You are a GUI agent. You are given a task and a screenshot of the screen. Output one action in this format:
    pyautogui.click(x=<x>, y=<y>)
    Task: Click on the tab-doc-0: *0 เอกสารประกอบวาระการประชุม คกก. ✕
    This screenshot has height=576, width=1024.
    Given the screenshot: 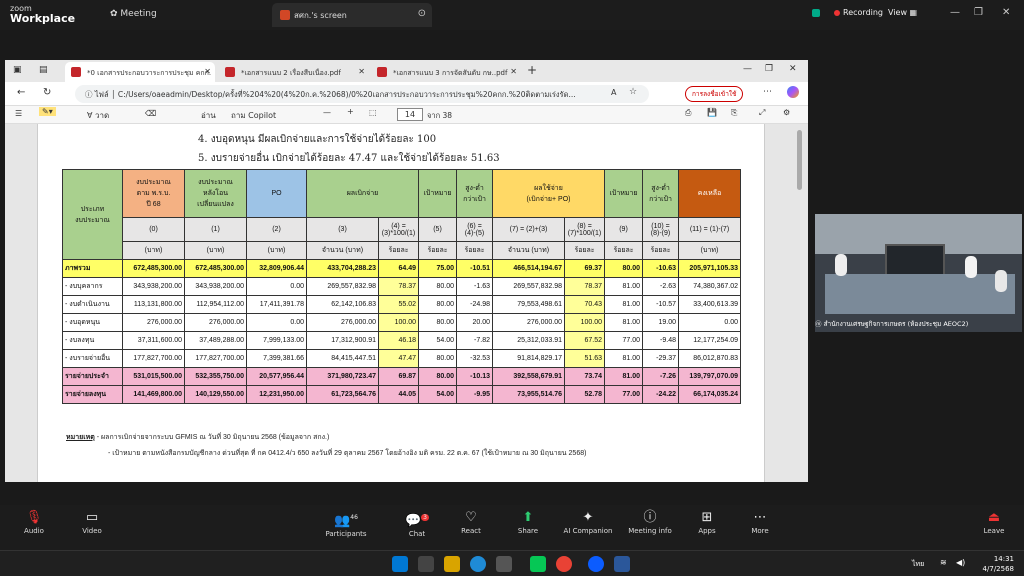 What is the action you would take?
    pyautogui.click(x=140, y=72)
    